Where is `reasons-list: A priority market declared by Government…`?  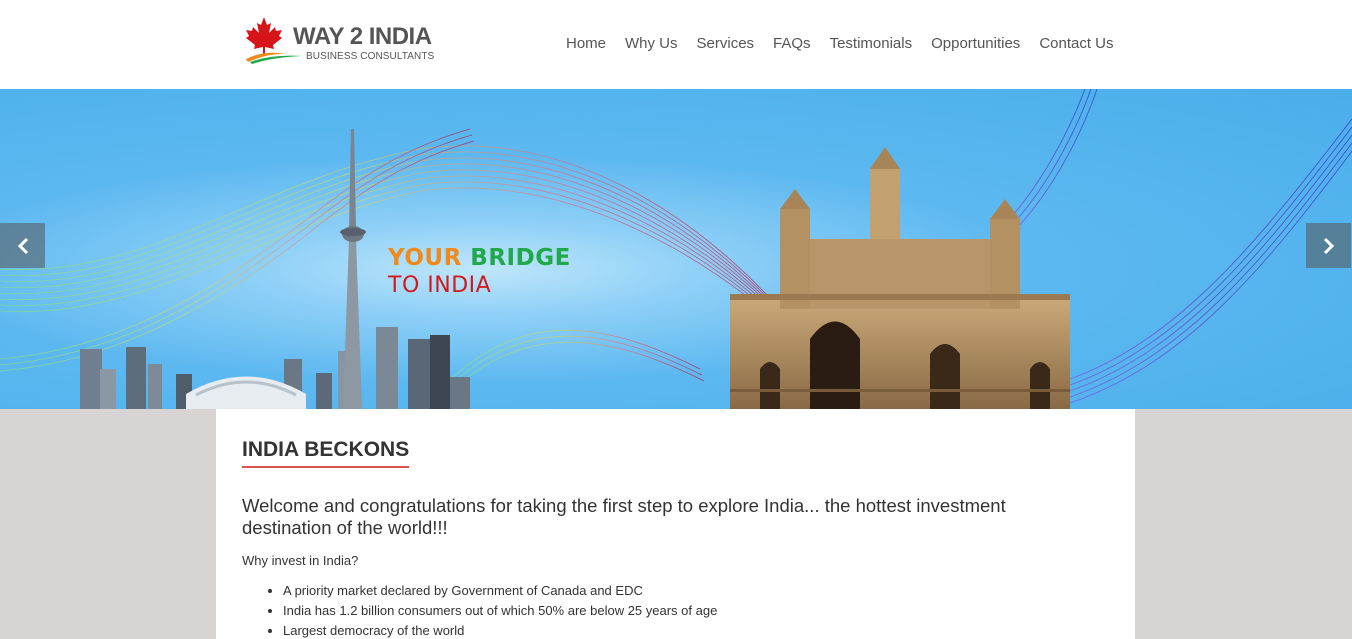 reasons-list: A priority market declared by Government… is located at coordinates (500, 610).